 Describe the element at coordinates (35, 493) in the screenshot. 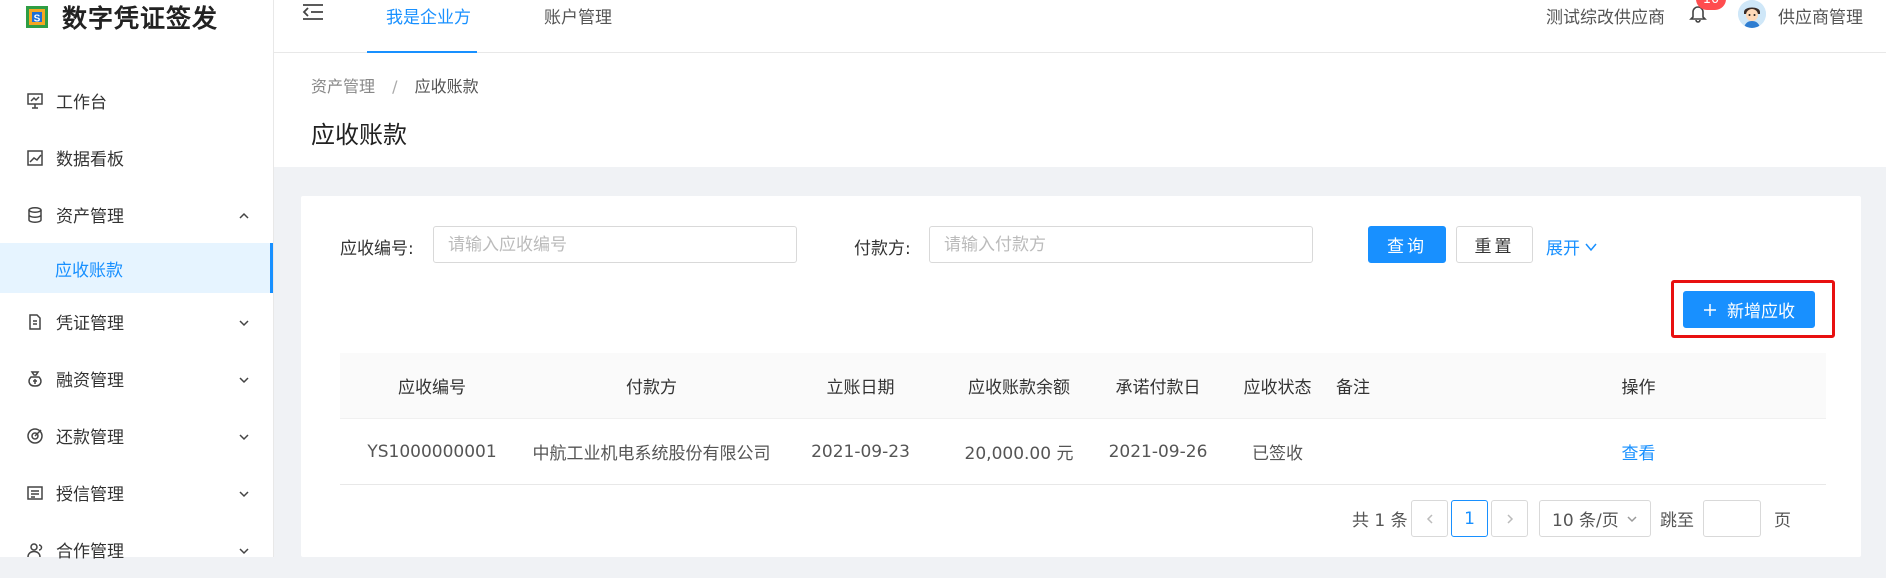

I see `credit-icon` at that location.